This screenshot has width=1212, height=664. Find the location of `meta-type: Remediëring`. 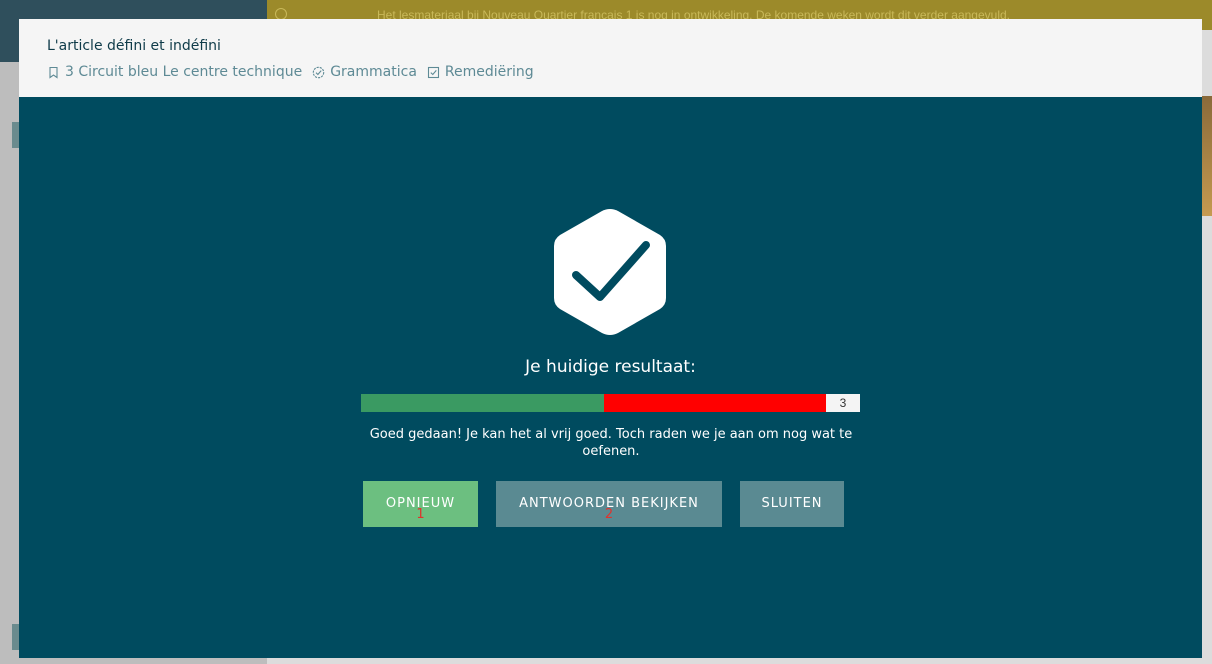

meta-type: Remediëring is located at coordinates (480, 72).